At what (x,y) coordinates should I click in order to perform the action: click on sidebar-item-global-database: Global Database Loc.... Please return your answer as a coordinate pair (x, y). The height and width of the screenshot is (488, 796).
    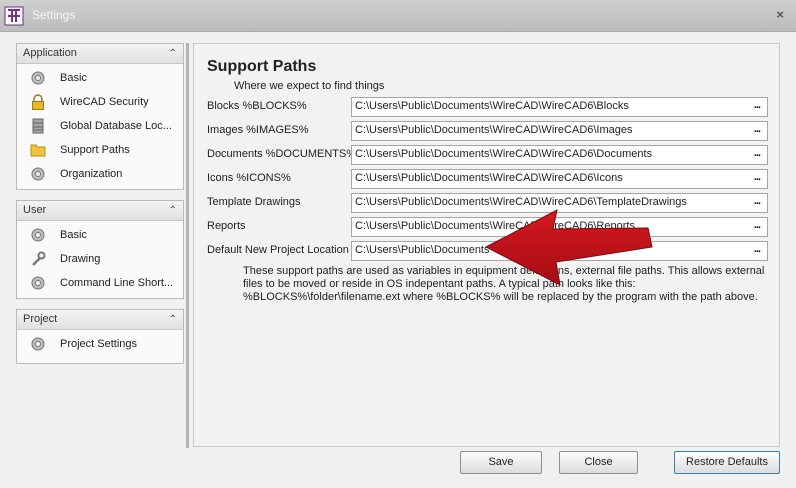
    Looking at the image, I should click on (100, 126).